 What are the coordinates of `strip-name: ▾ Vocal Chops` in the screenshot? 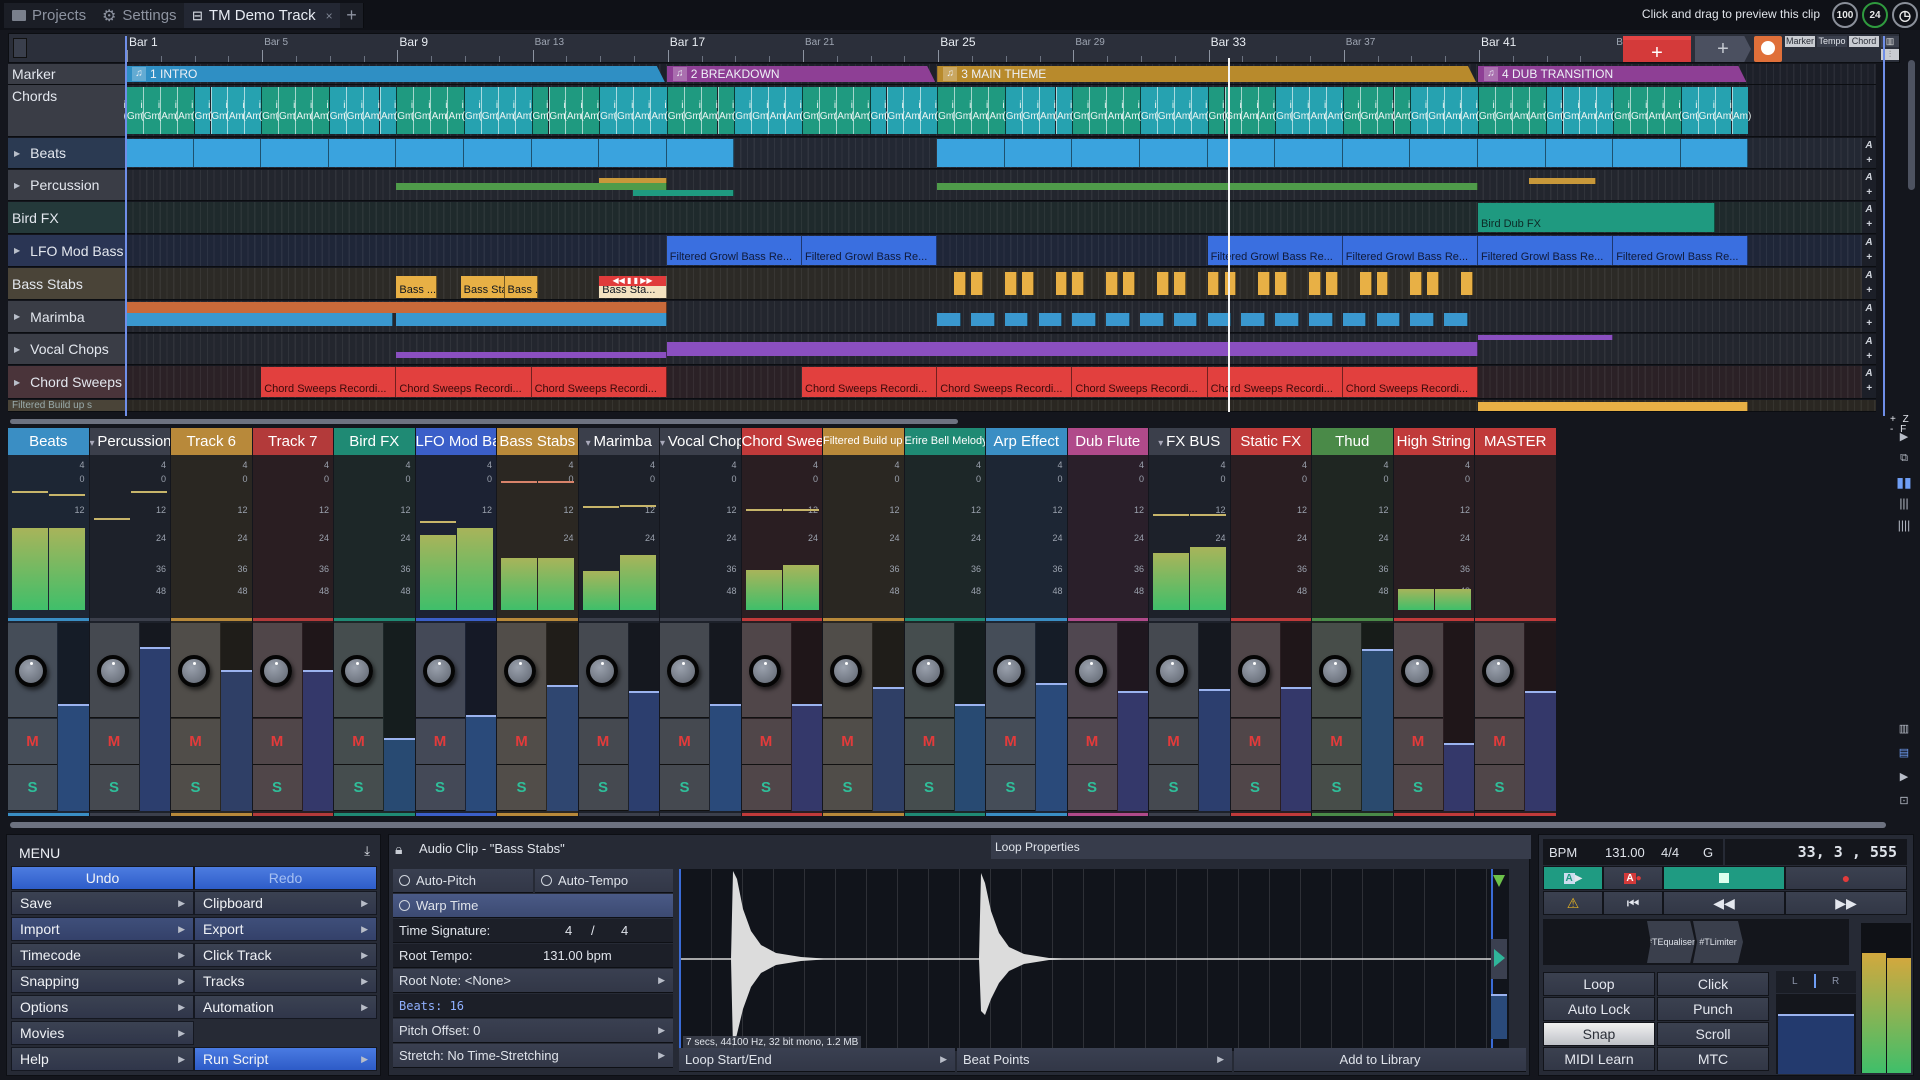 It's located at (700, 441).